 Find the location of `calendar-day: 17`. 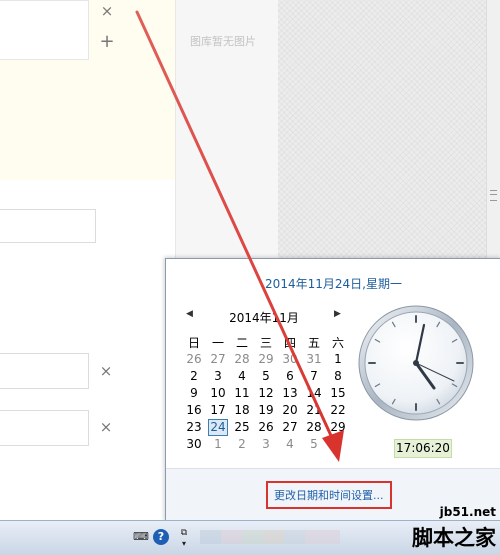

calendar-day: 17 is located at coordinates (218, 410).